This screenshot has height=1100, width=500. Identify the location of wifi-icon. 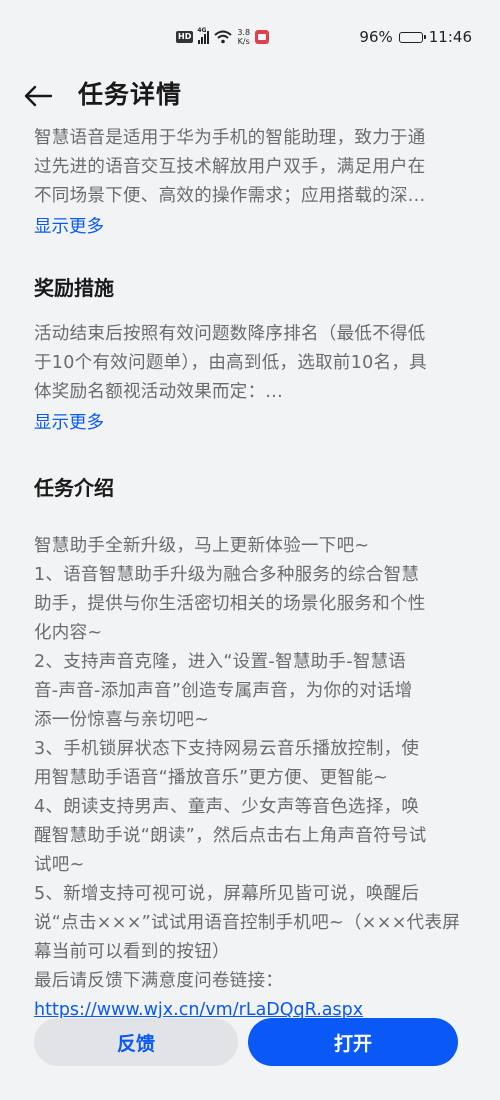
(223, 37).